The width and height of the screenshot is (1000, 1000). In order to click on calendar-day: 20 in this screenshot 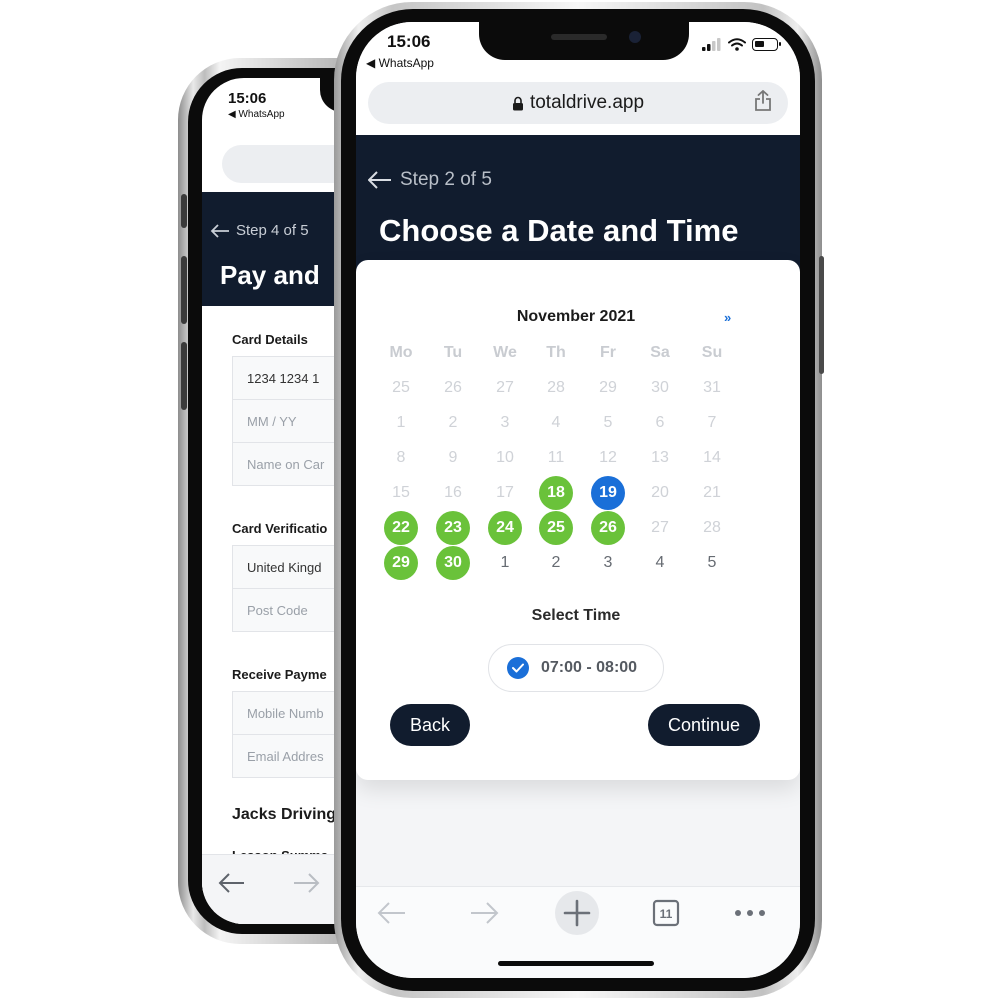, I will do `click(660, 492)`.